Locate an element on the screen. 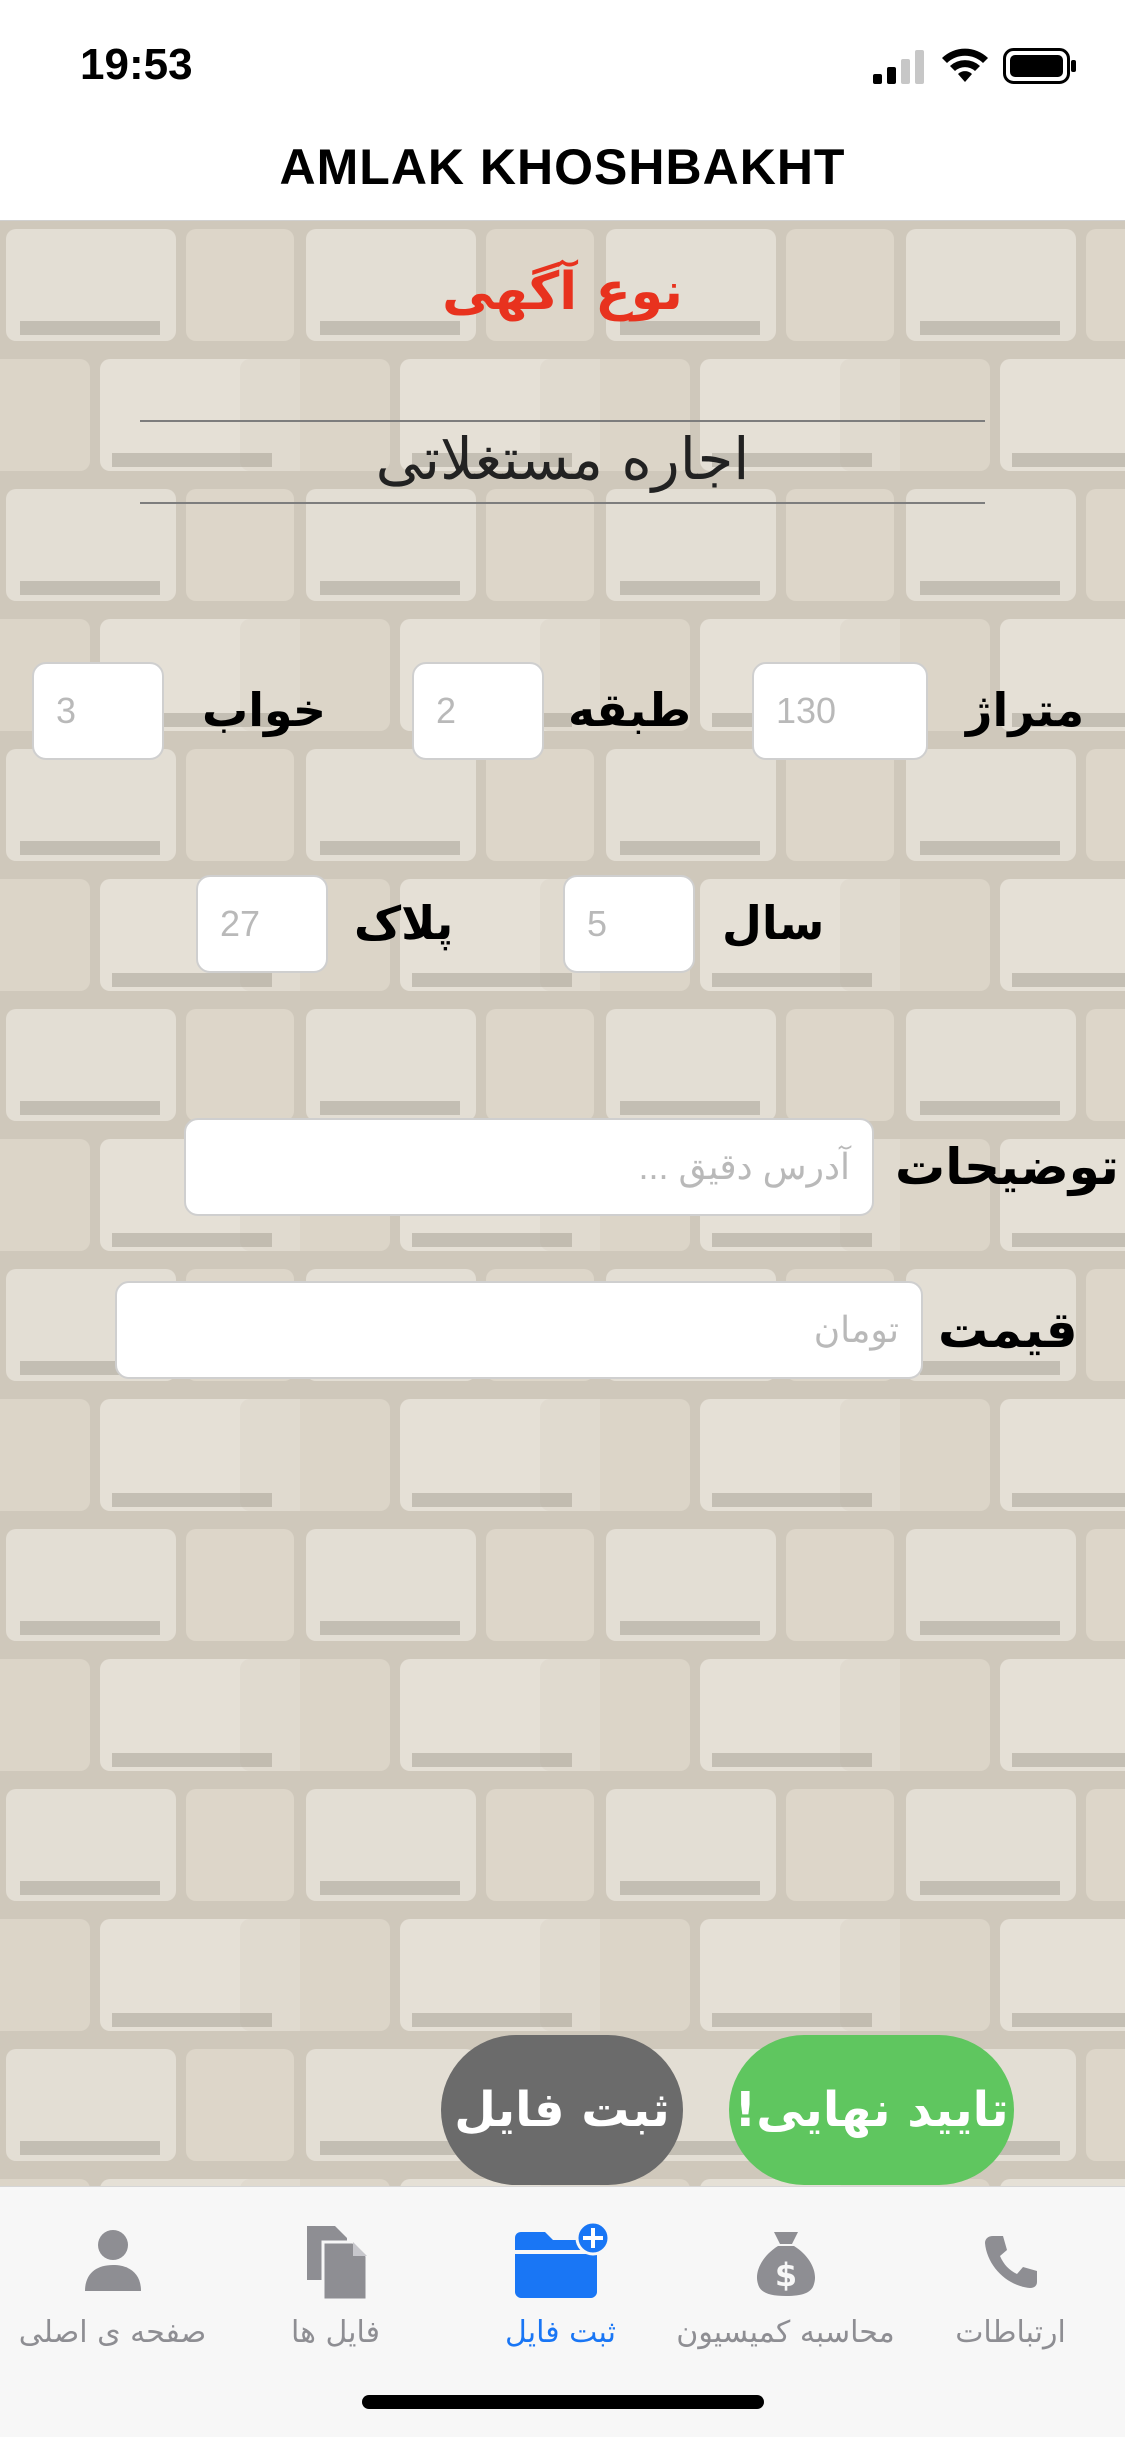 The width and height of the screenshot is (1125, 2437). plate-input: 27 is located at coordinates (262, 924).